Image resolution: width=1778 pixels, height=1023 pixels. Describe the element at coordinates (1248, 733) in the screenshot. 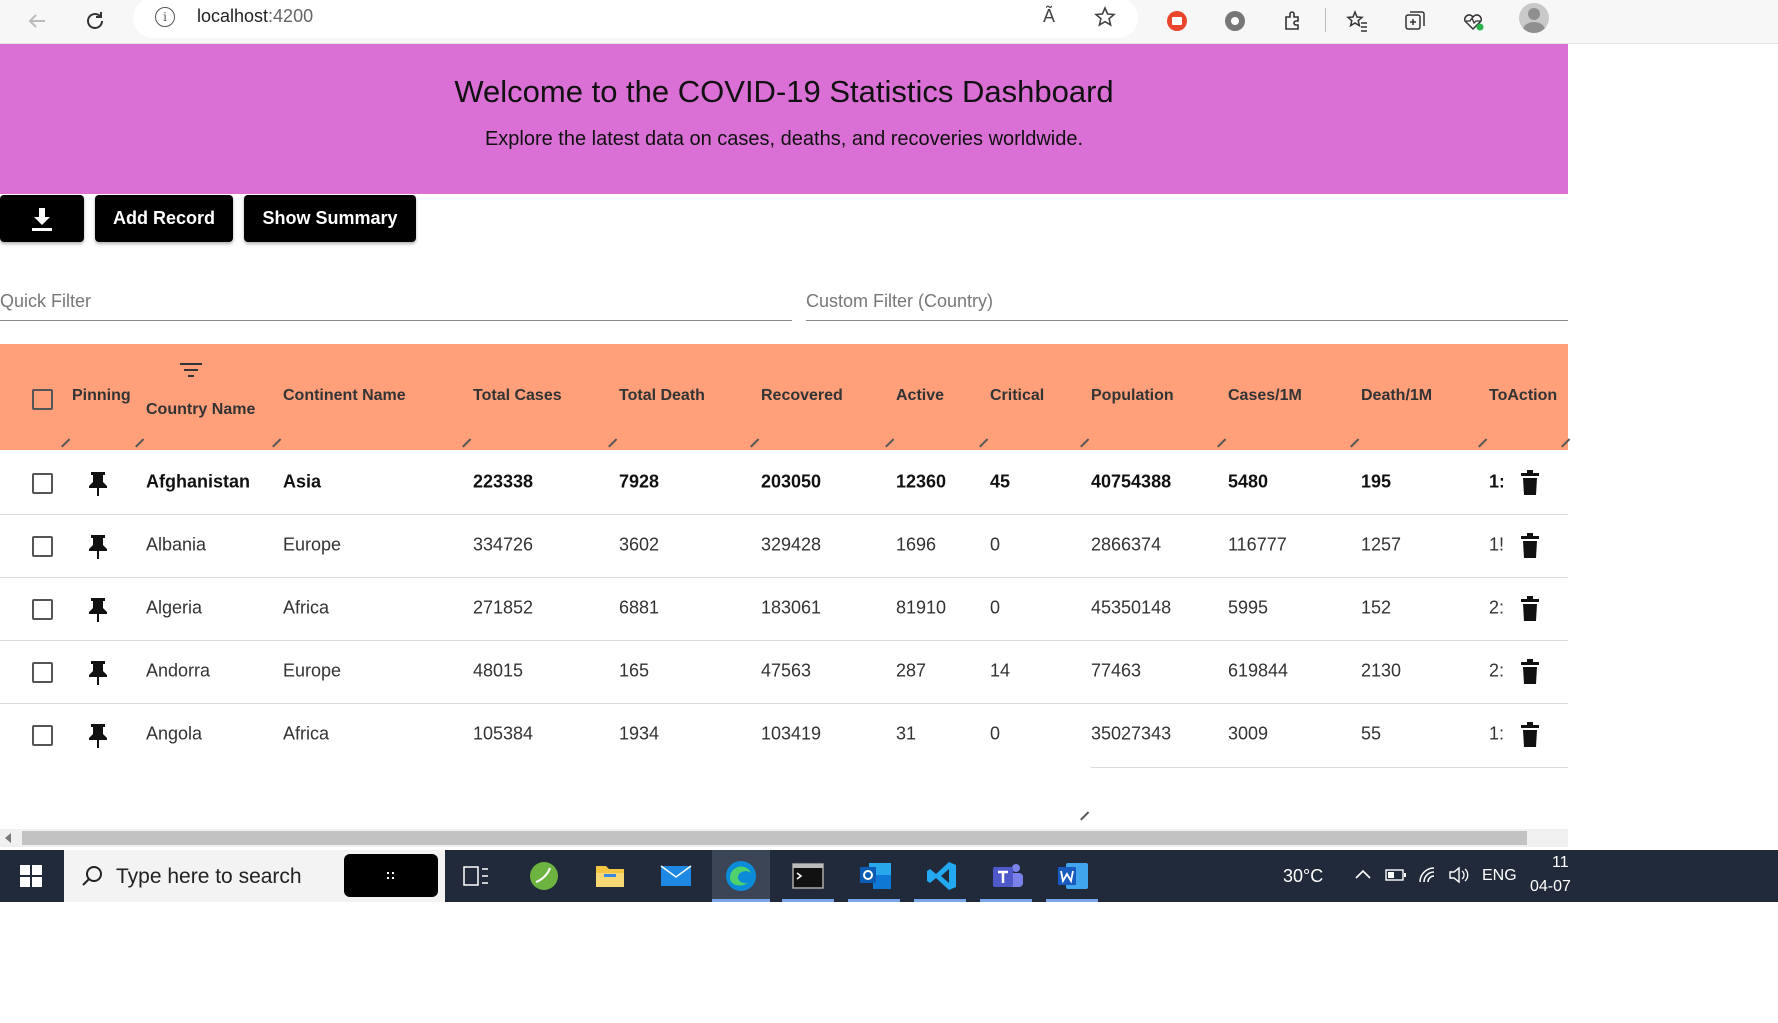

I see `cell-cases-per-1m: 3009` at that location.